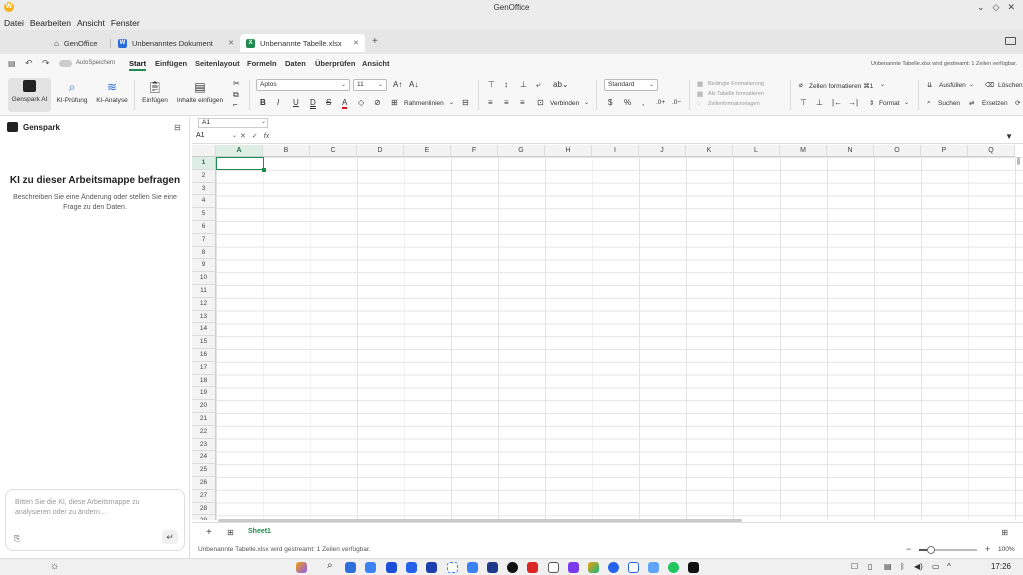 The height and width of the screenshot is (575, 1023). What do you see at coordinates (506, 84) in the screenshot?
I see `align-middle-icon: ↕` at bounding box center [506, 84].